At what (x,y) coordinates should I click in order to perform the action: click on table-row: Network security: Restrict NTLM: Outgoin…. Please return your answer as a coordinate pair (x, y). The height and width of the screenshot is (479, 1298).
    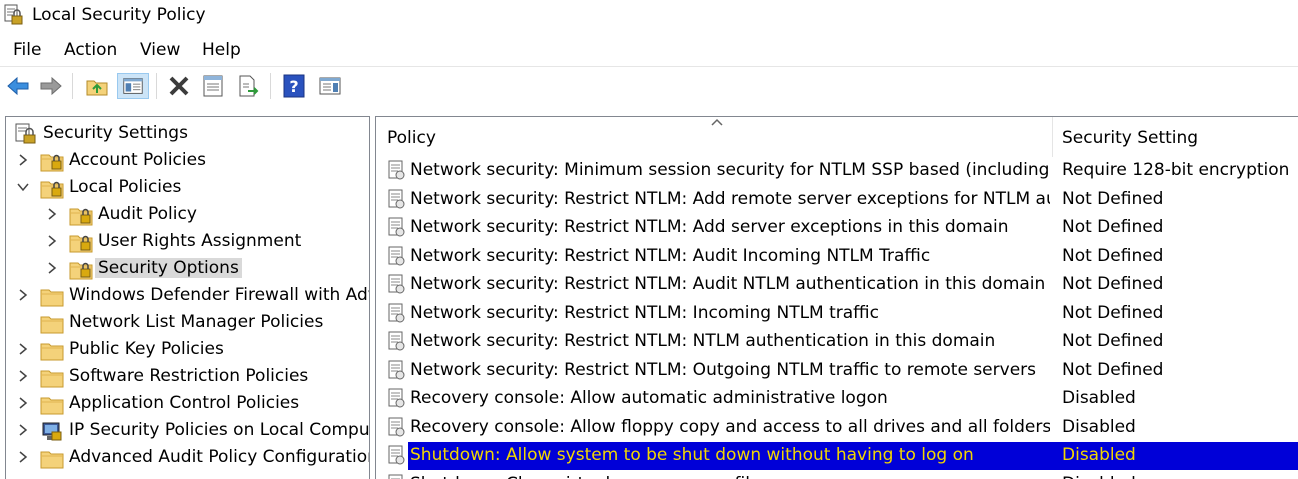
    Looking at the image, I should click on (837, 371).